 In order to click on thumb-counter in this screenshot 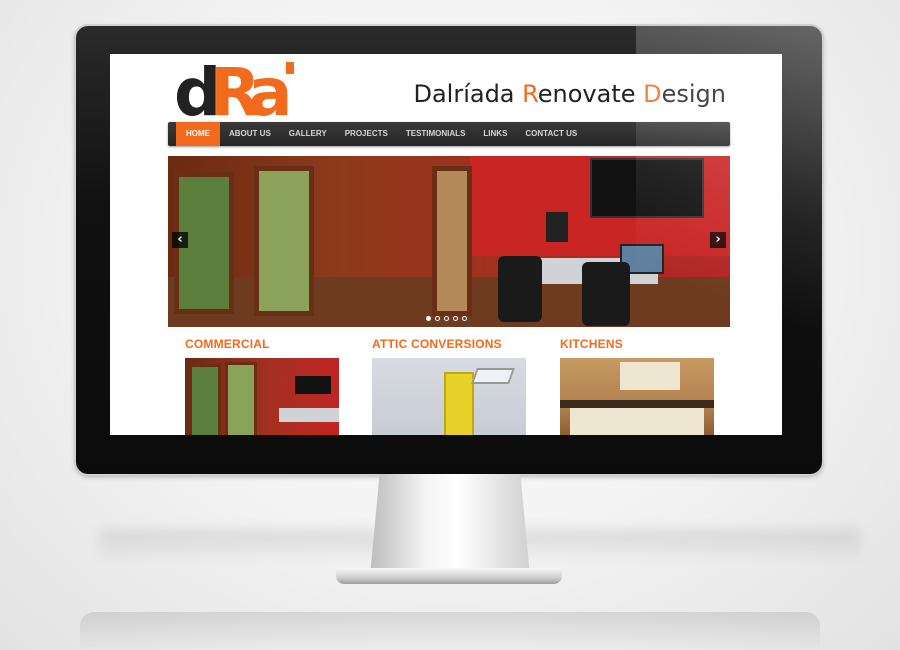, I will do `click(637, 404)`.